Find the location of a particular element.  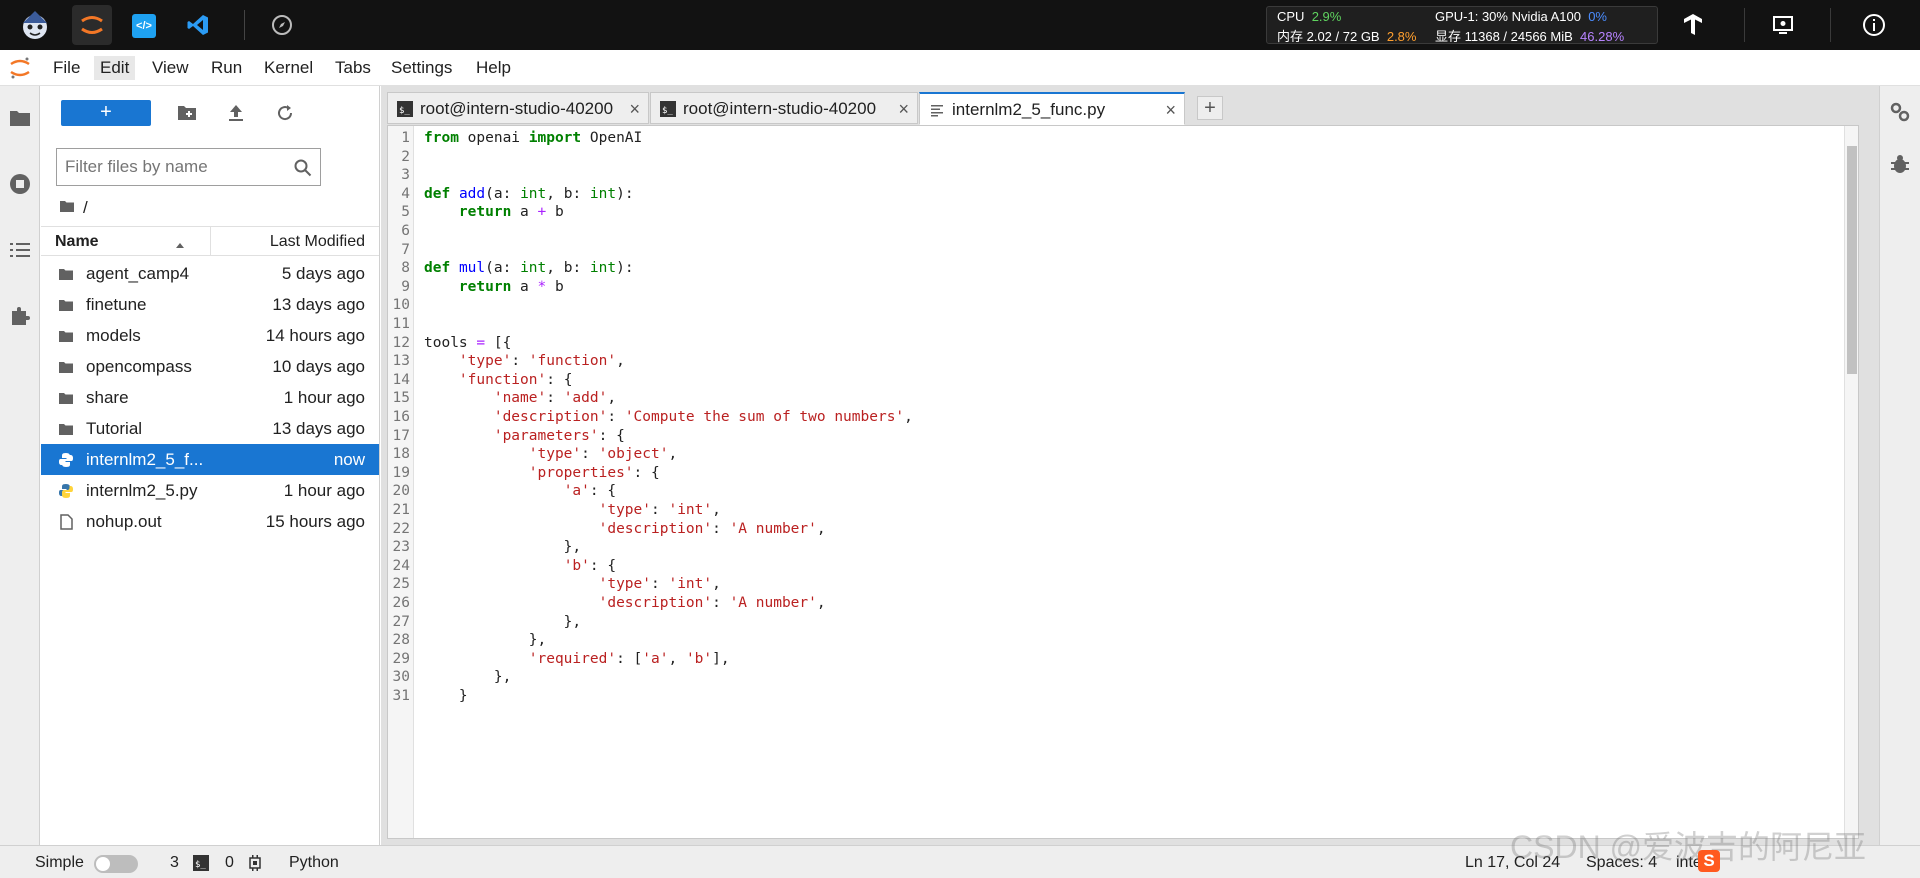

menu-edit: Edit is located at coordinates (115, 68).